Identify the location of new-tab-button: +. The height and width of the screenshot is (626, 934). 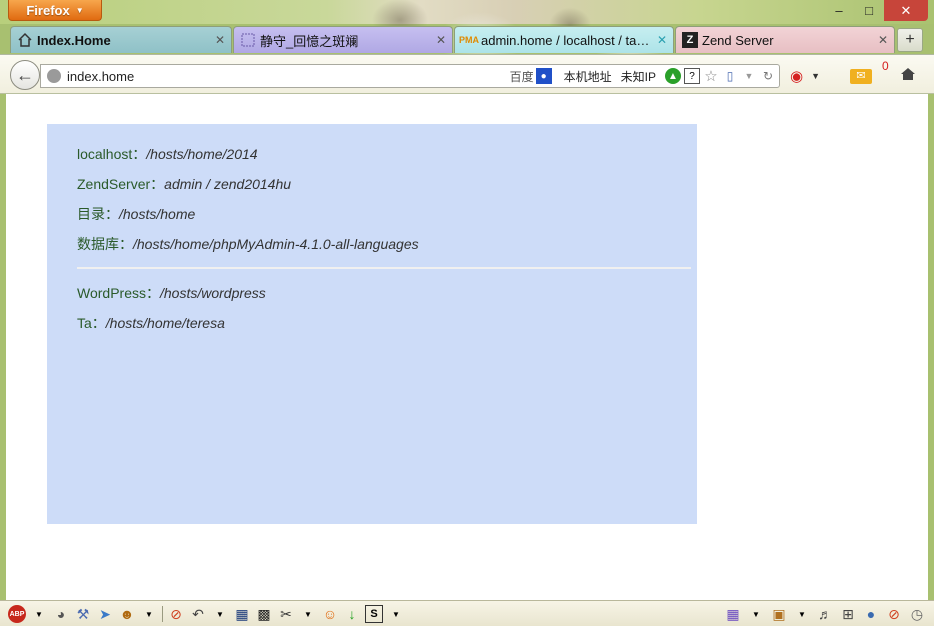
(910, 40).